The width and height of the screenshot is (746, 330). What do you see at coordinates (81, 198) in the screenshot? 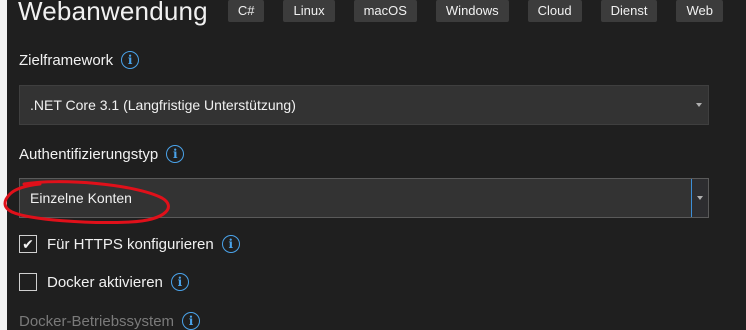
I see `auth-type-value: Einzelne Konten` at bounding box center [81, 198].